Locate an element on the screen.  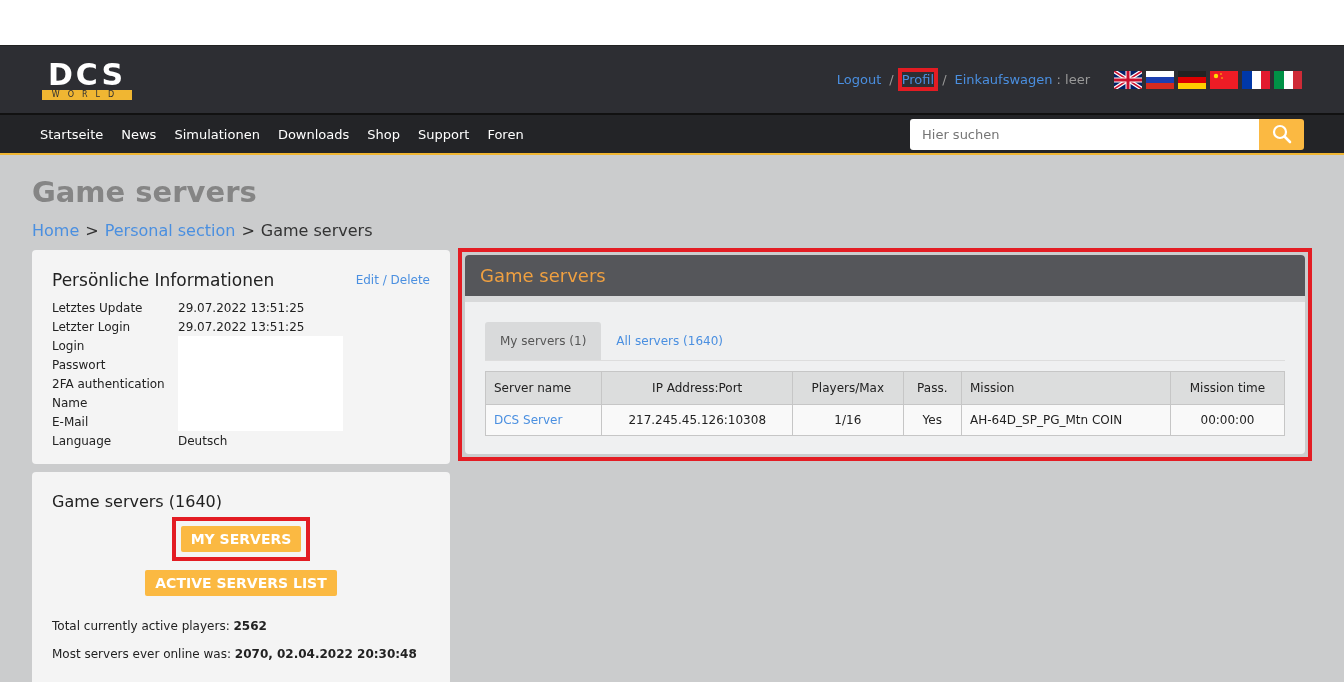
search-icon is located at coordinates (1281, 134).